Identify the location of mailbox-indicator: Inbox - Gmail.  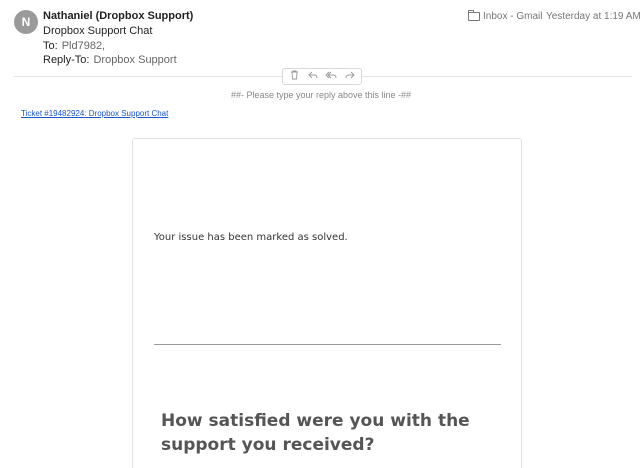
(505, 16).